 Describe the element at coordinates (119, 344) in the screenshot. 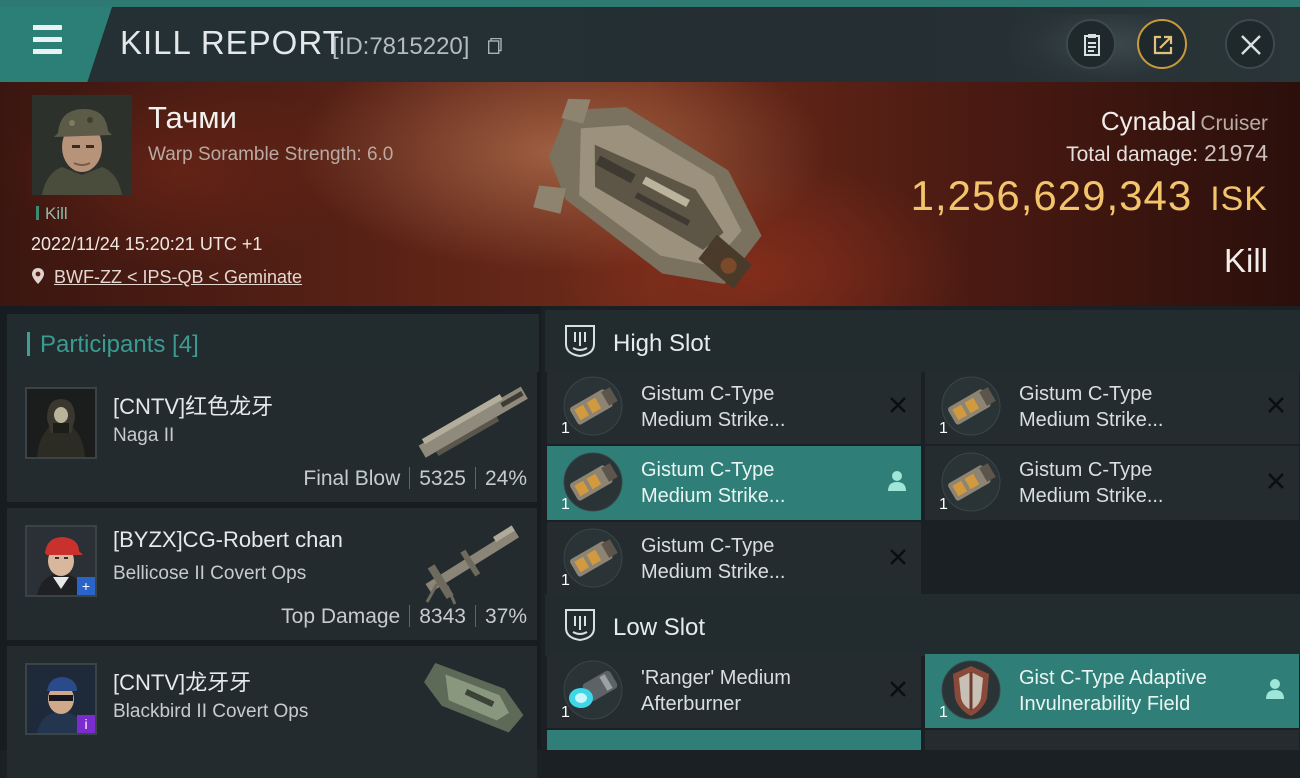

I see `participants-title: Participants [4]` at that location.